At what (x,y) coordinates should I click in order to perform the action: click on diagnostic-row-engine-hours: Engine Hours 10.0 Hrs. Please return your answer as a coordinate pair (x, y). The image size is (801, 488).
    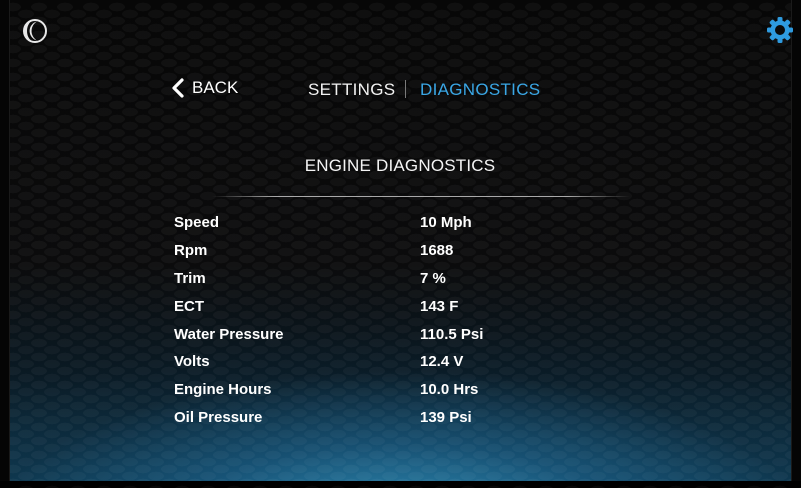
    Looking at the image, I should click on (384, 390).